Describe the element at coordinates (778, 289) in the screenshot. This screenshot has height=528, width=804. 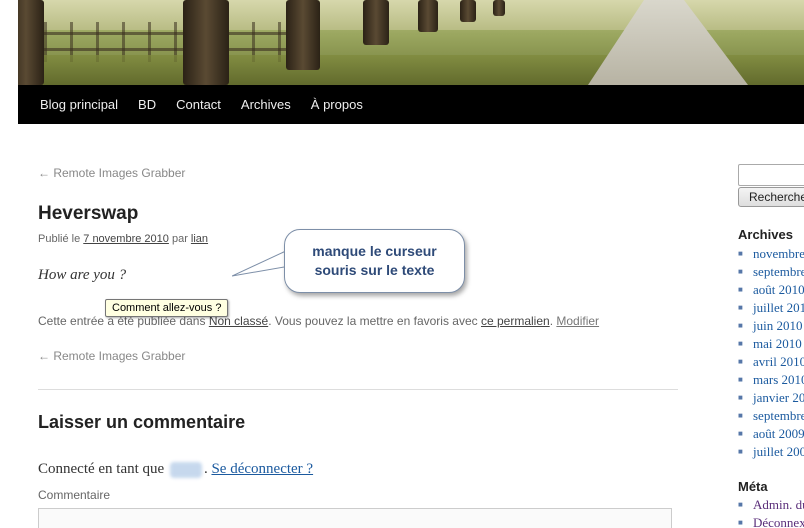
I see `archive-item-label: août 2010` at that location.